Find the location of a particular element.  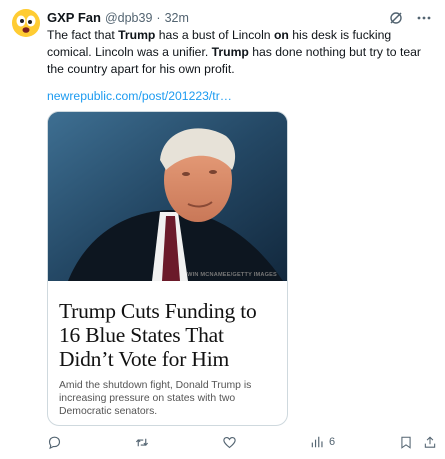

bookmark-button is located at coordinates (406, 442).